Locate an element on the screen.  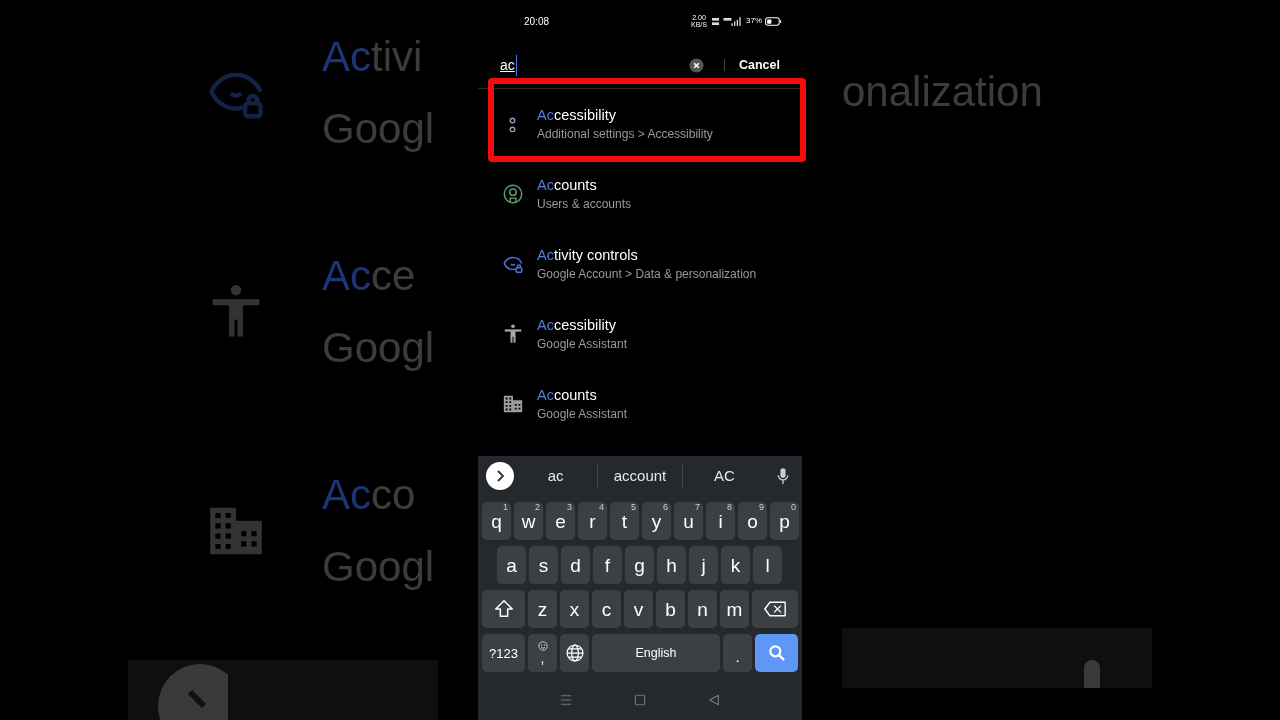
suggestion: ac is located at coordinates (556, 476).